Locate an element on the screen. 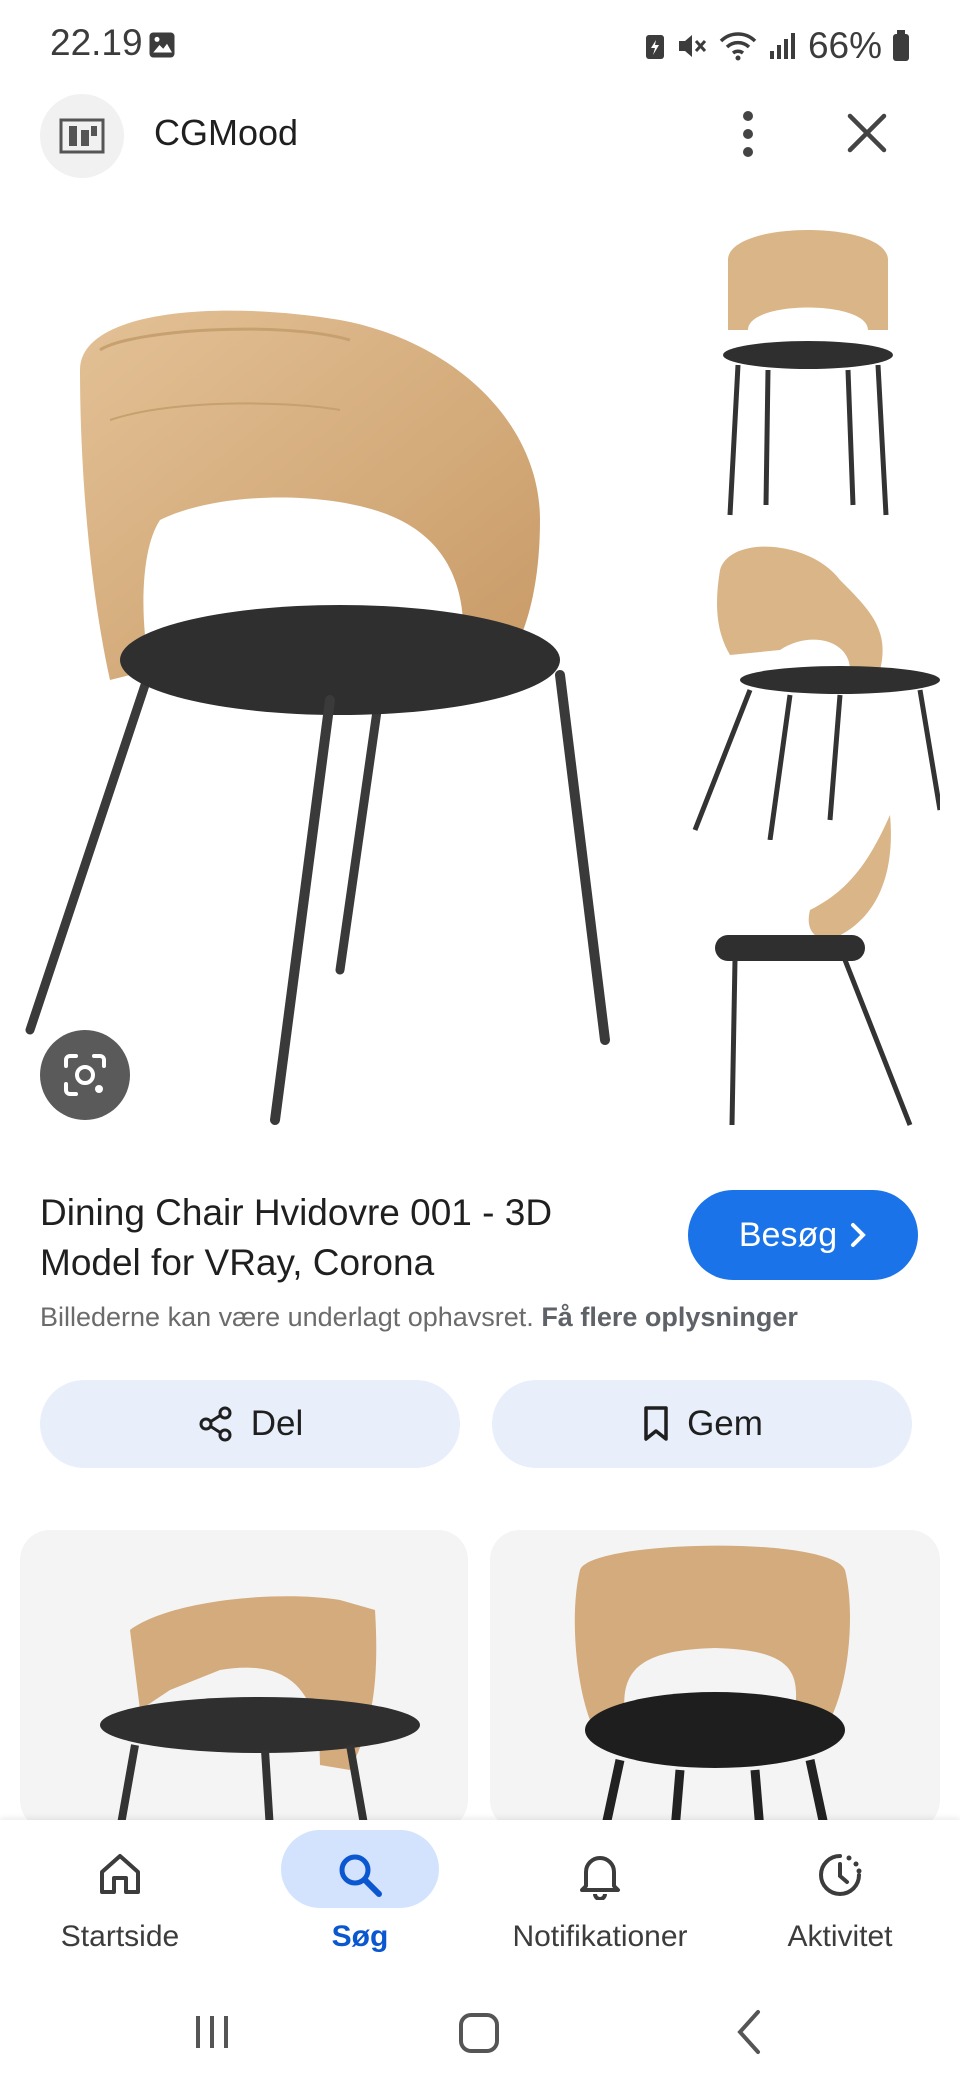 The image size is (960, 2080). share-label: Del is located at coordinates (277, 1423).